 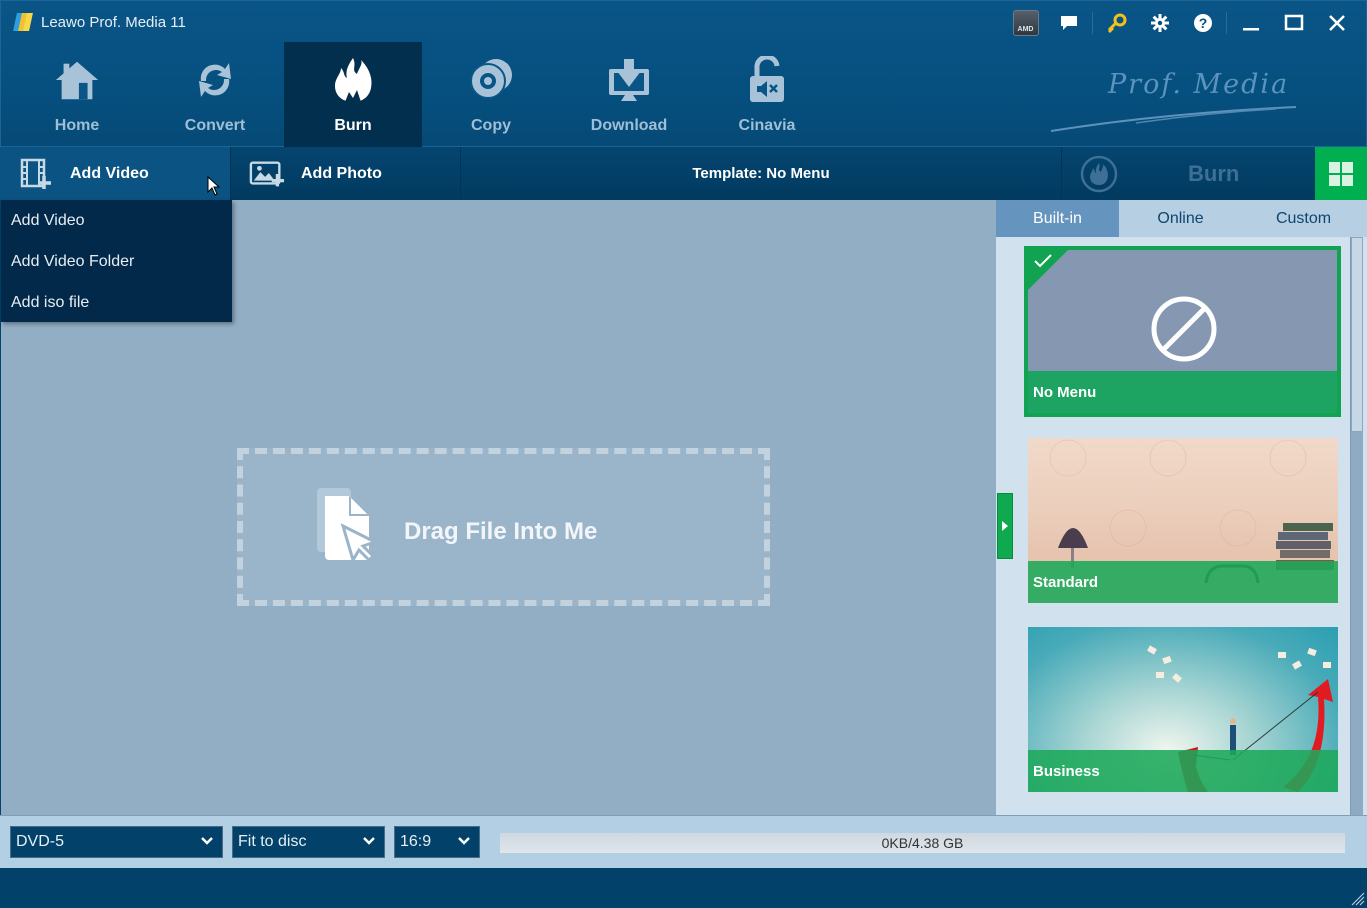 I want to click on close-icon, so click(x=1336, y=23).